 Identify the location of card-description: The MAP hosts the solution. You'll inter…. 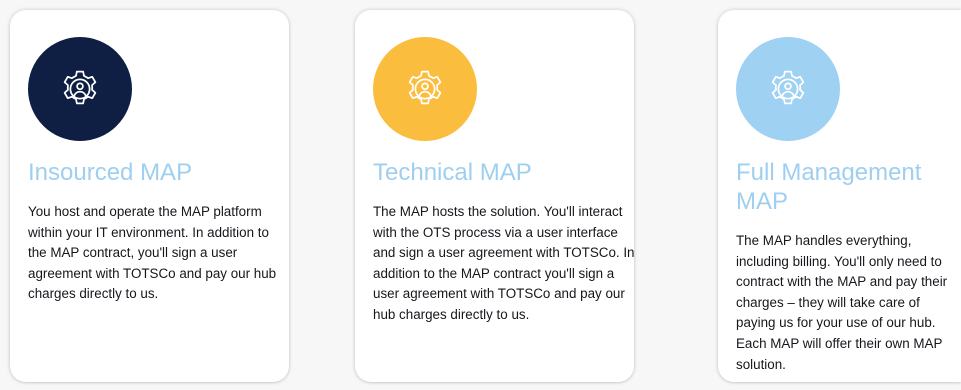
(504, 263).